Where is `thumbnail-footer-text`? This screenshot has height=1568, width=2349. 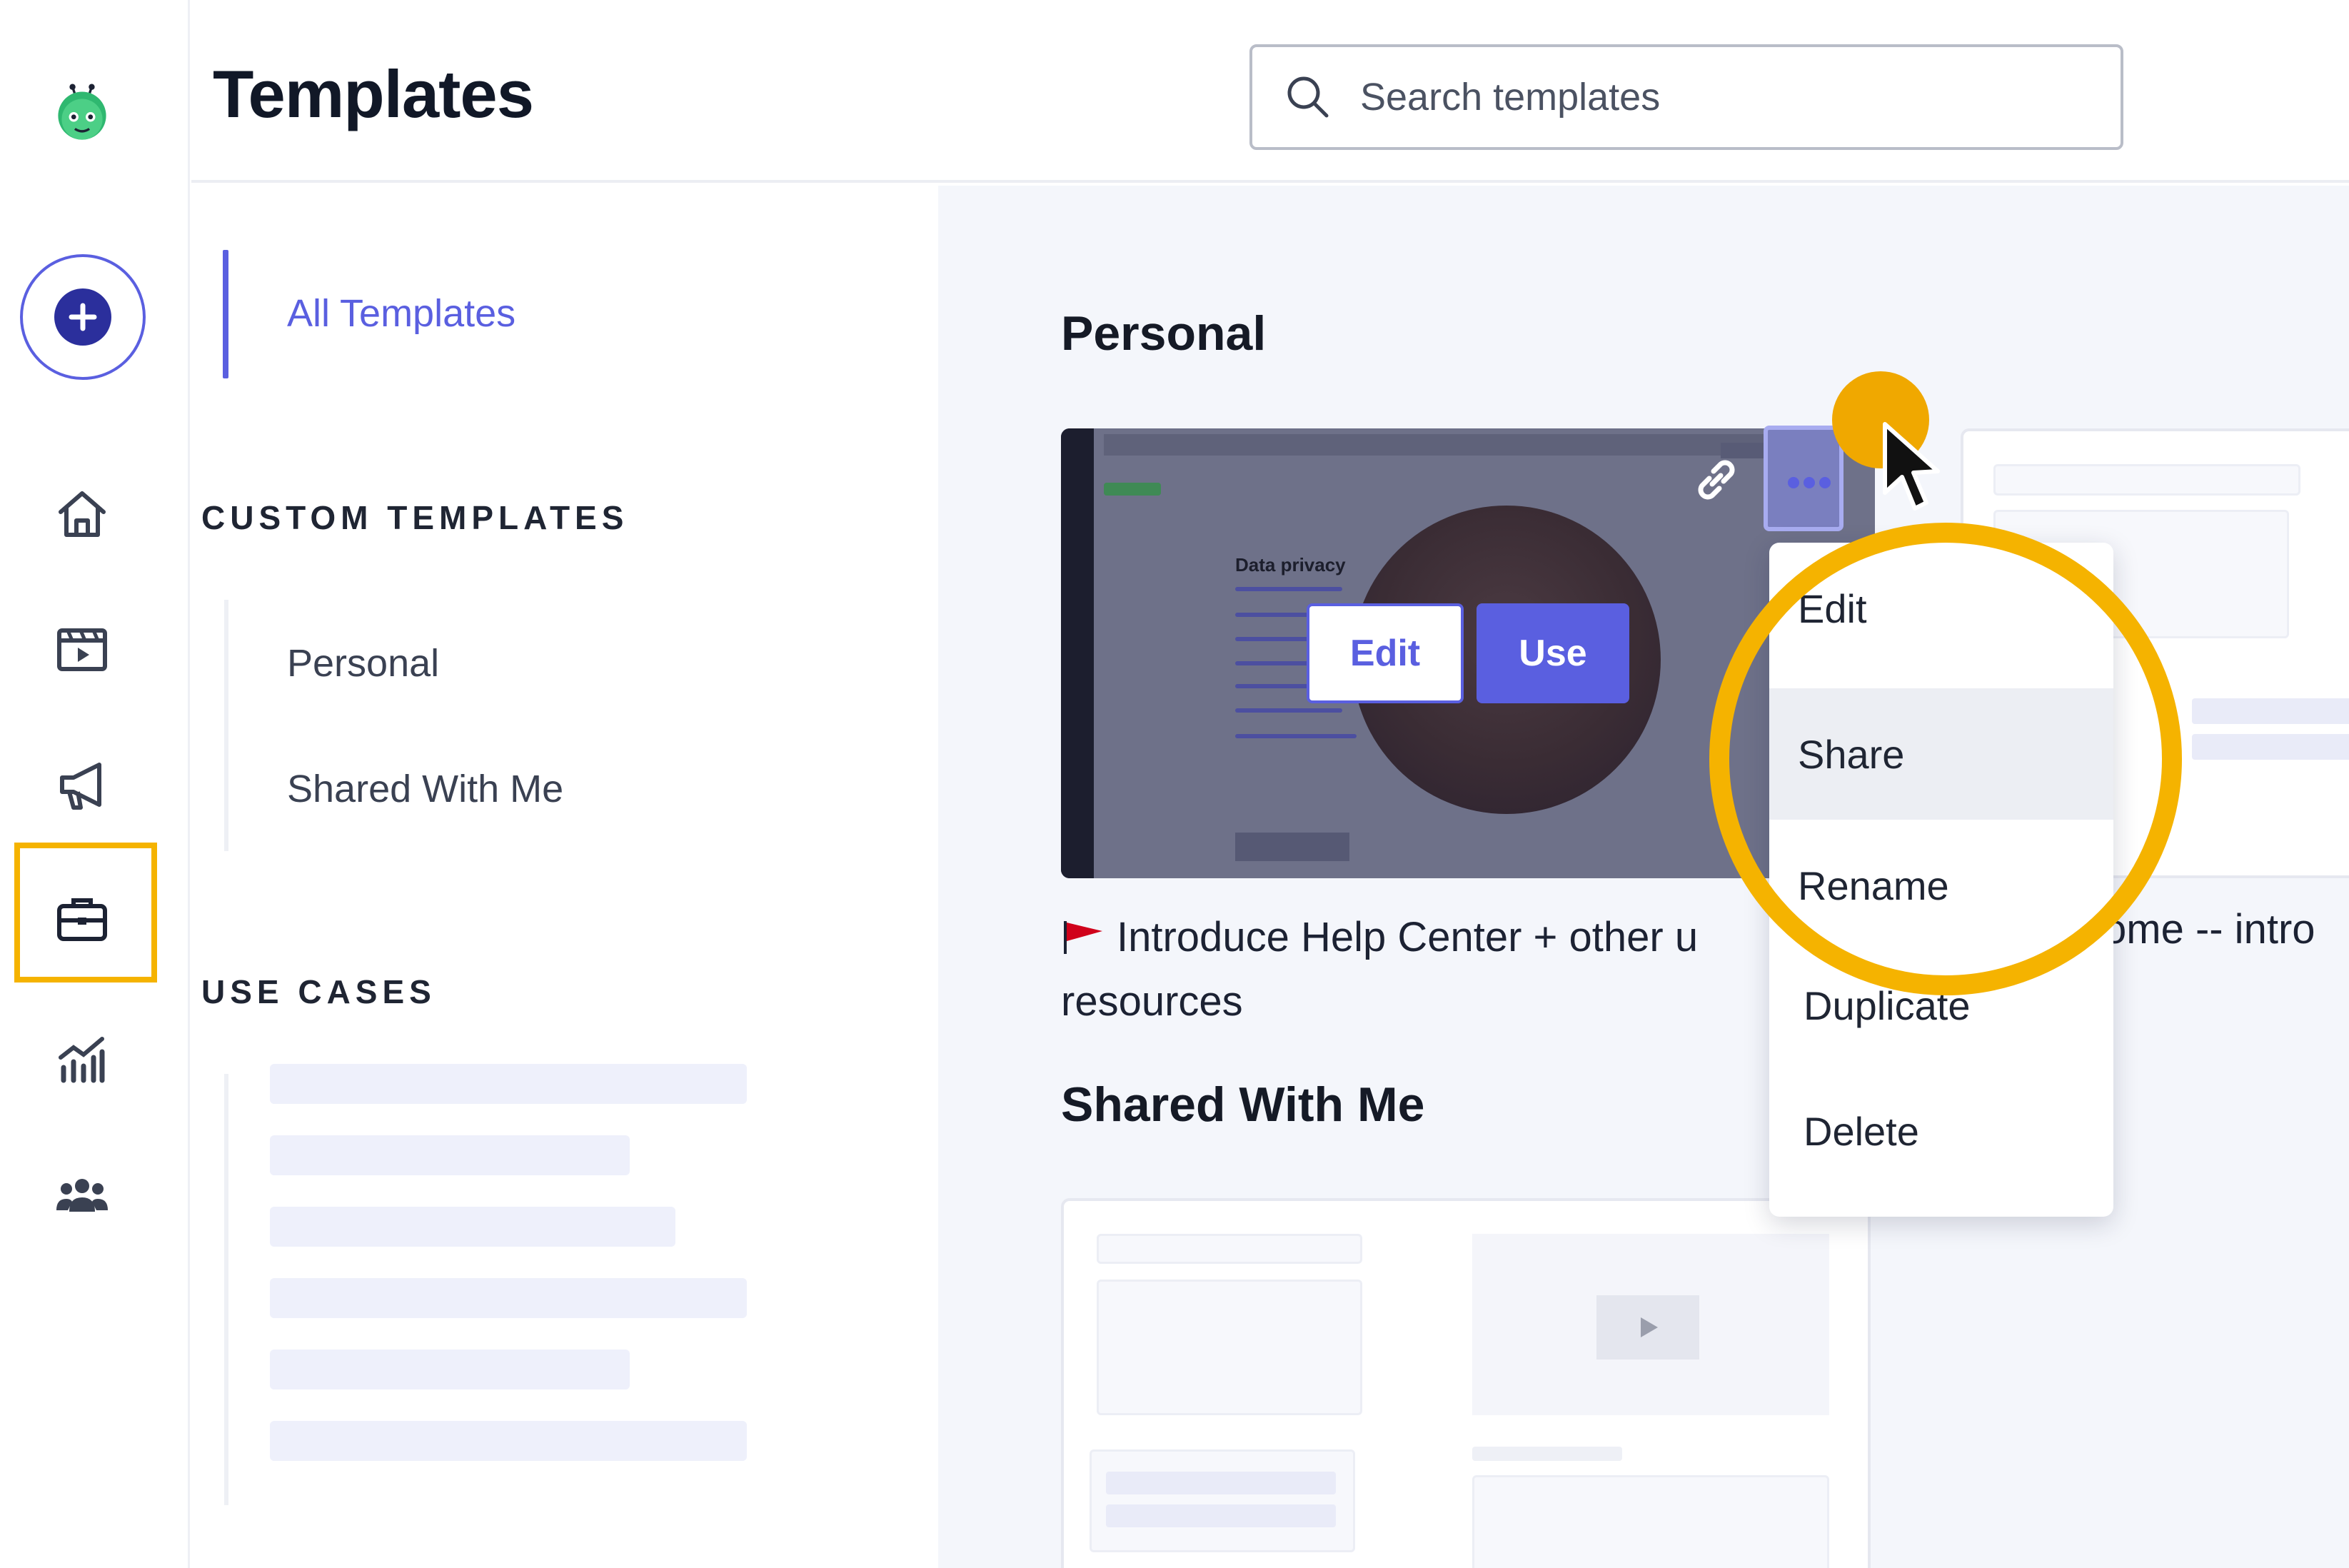 thumbnail-footer-text is located at coordinates (1292, 847).